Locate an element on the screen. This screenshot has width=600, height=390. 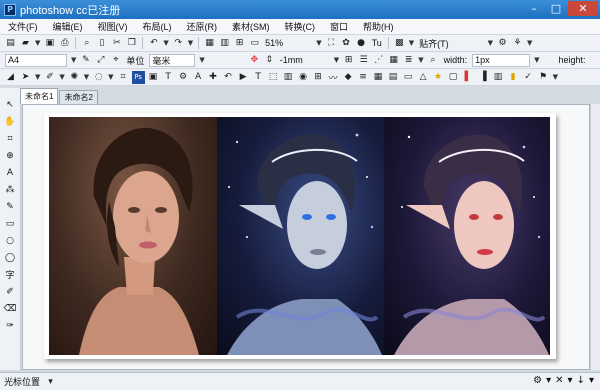
table-icon: ▦ is located at coordinates (393, 60).